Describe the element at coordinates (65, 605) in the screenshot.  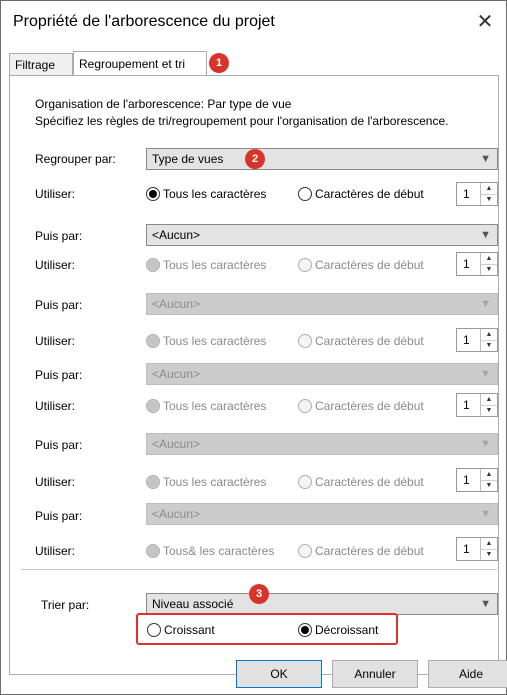
I see `trier-par-label: Trier par:` at that location.